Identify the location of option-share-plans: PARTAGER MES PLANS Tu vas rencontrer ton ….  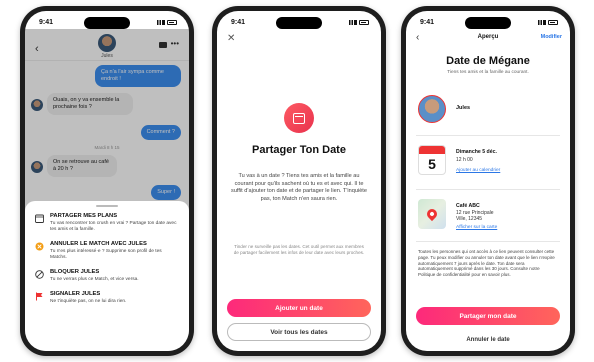
(107, 223).